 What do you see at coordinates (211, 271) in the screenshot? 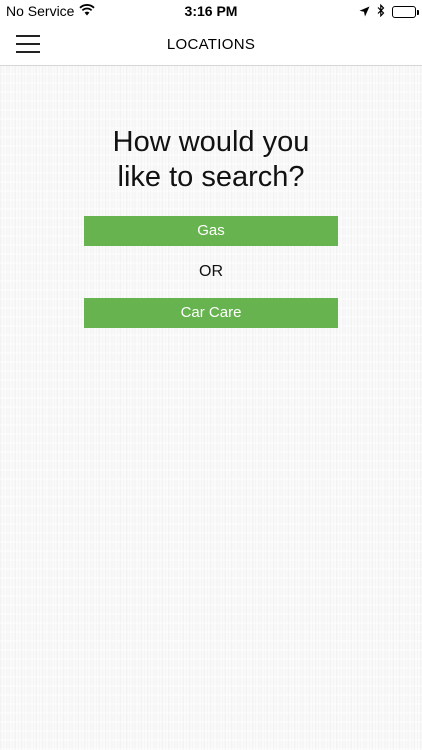
I see `or-separator: OR` at bounding box center [211, 271].